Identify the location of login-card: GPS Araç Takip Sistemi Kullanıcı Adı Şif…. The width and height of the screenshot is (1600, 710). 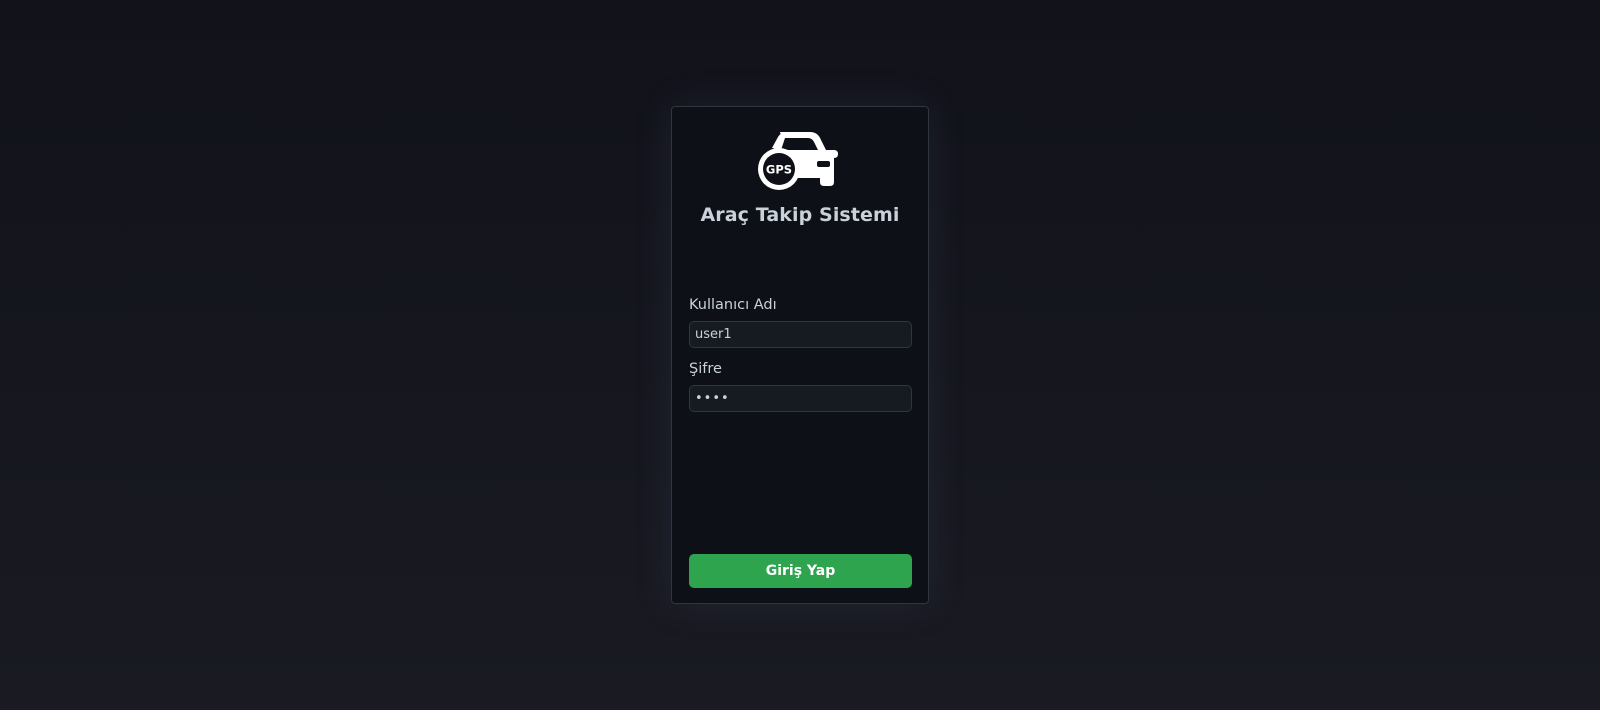
(800, 355).